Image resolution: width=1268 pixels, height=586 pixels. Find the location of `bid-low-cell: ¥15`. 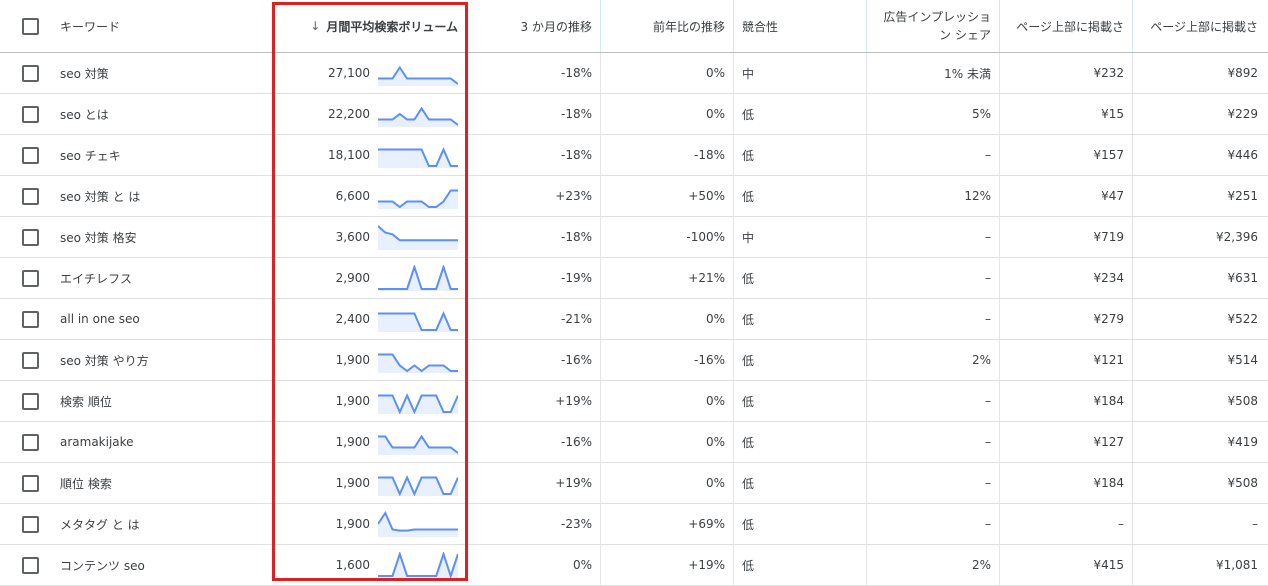

bid-low-cell: ¥15 is located at coordinates (1065, 114).